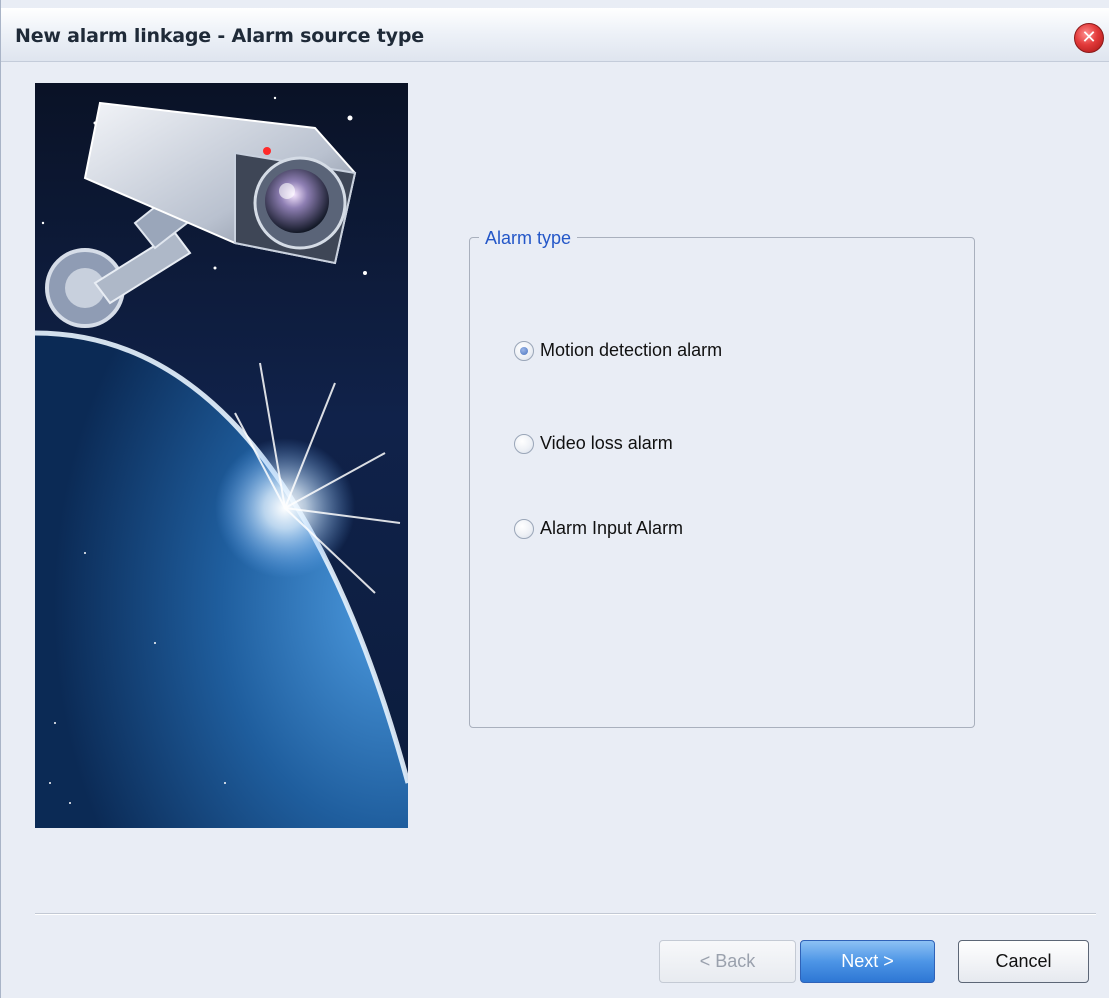  I want to click on radio-motion-detection-alarm: Motion detection alarm, so click(618, 350).